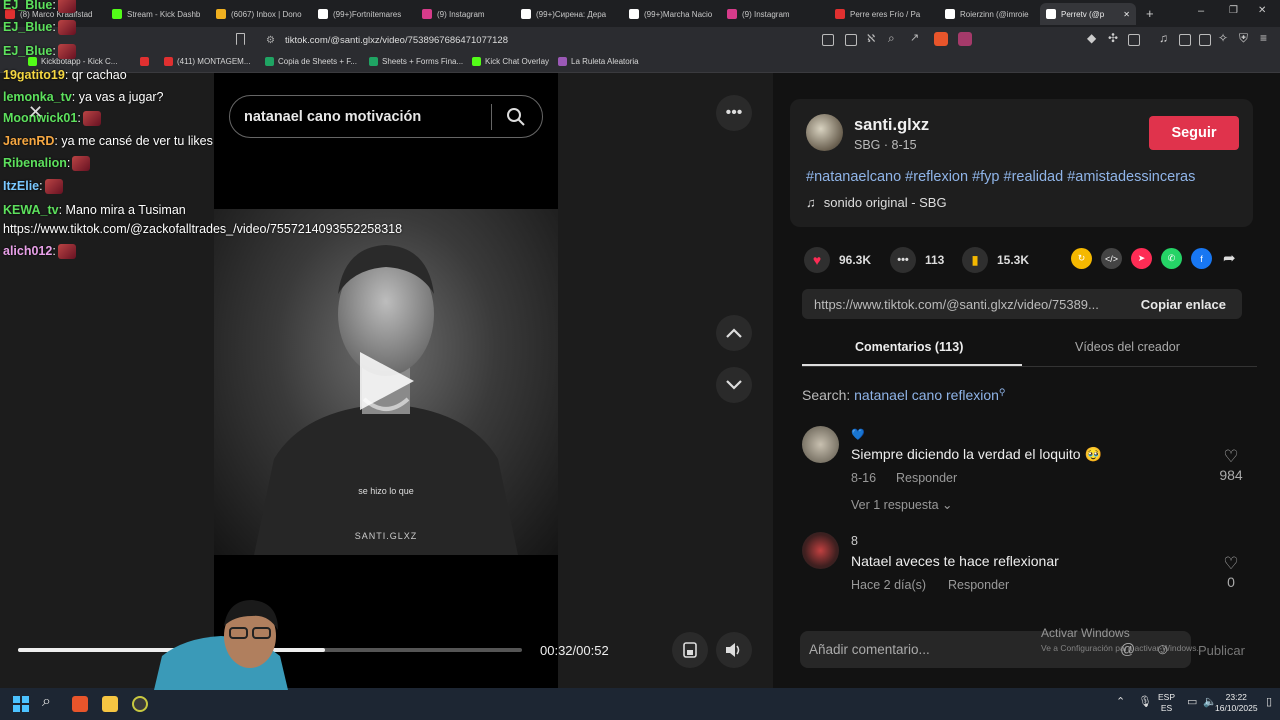 The height and width of the screenshot is (720, 1280). Describe the element at coordinates (366, 14) in the screenshot. I see `browser-tab: (99+)Fortnitemares` at that location.